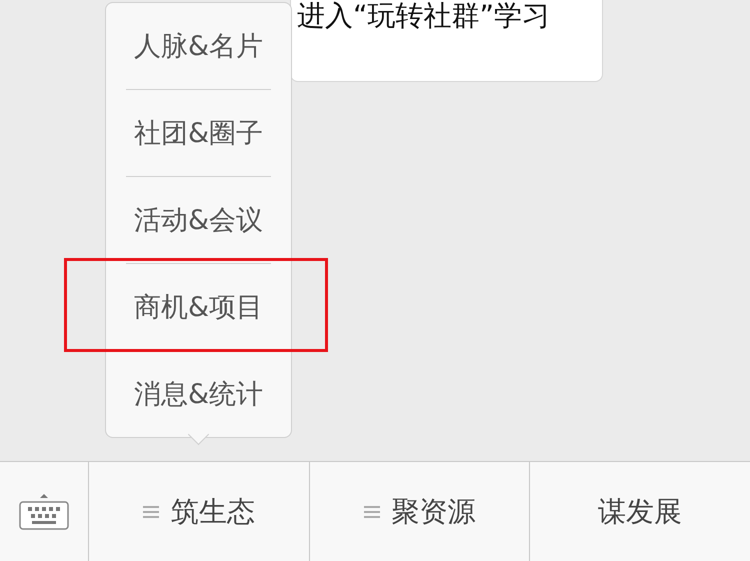 This screenshot has width=750, height=561. Describe the element at coordinates (198, 133) in the screenshot. I see `menu-item: 社团&圈子` at that location.